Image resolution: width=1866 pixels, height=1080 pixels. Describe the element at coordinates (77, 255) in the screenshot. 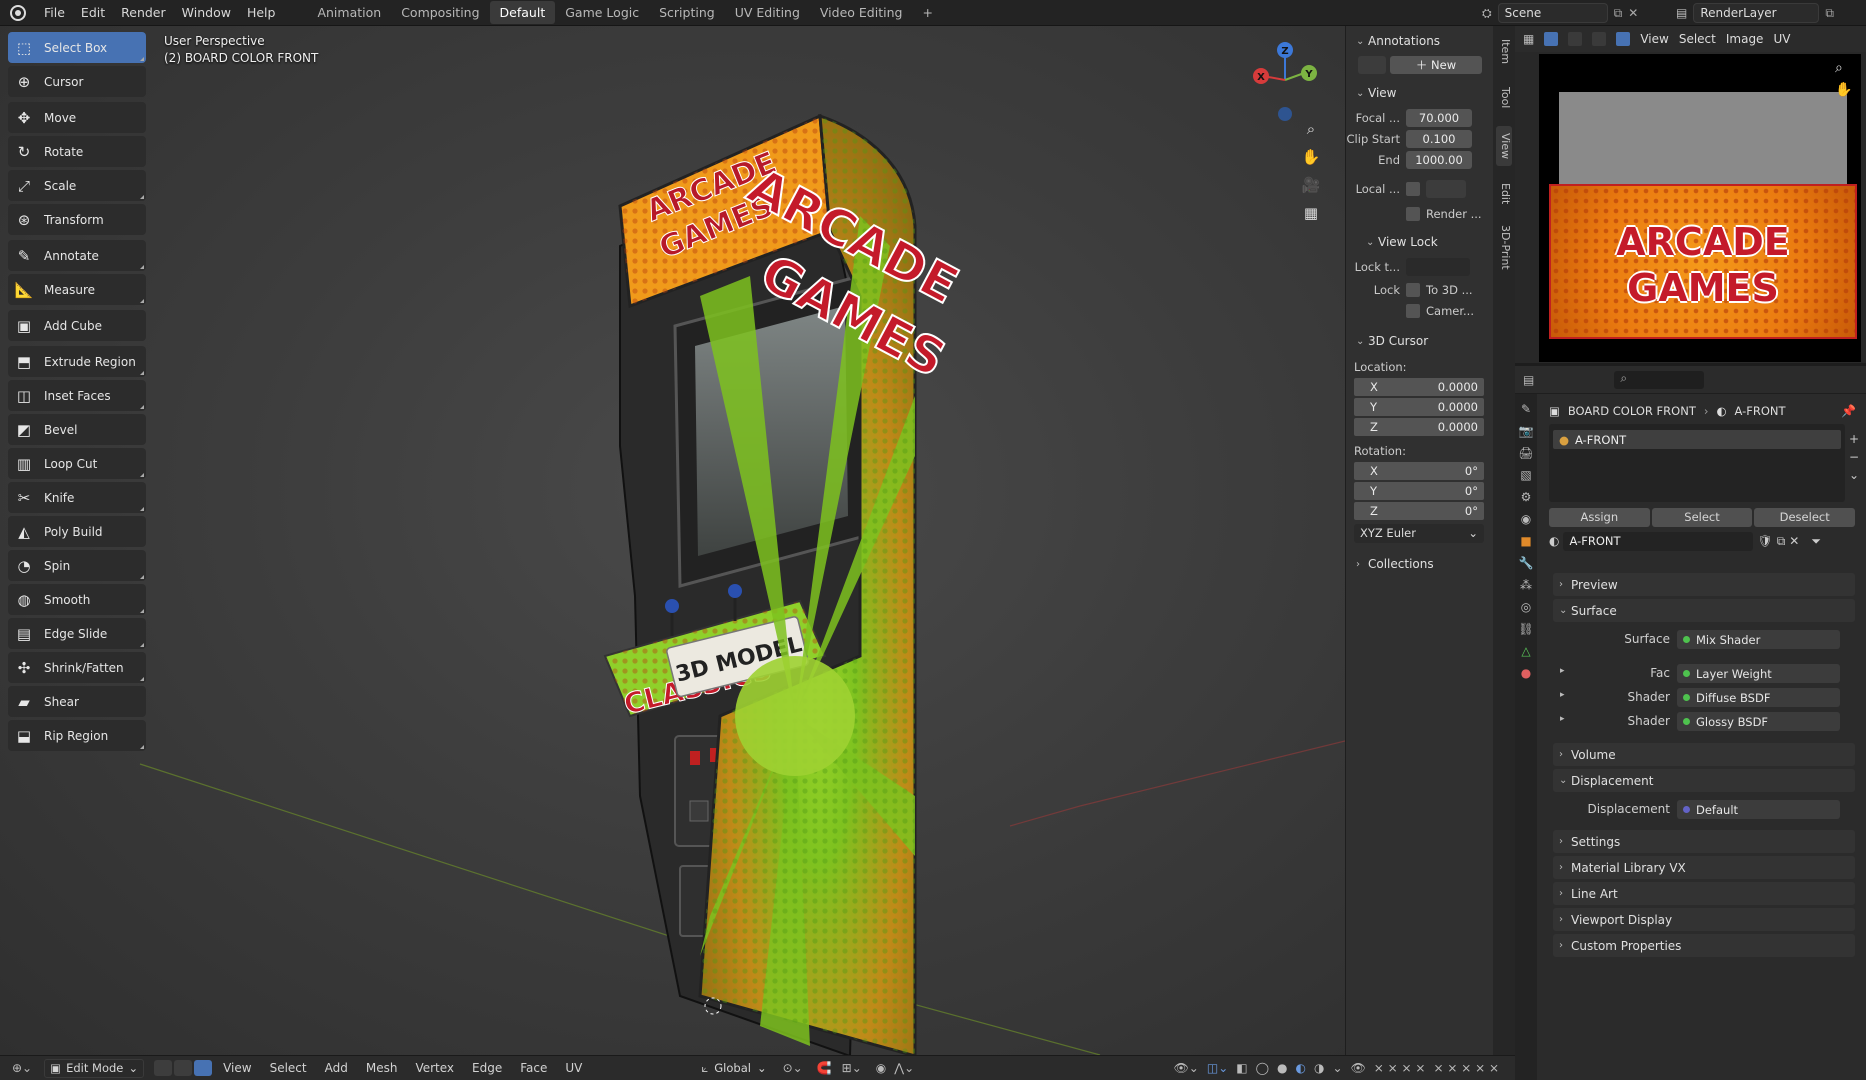

I see `tool-annotate: ✎ Annotate` at that location.